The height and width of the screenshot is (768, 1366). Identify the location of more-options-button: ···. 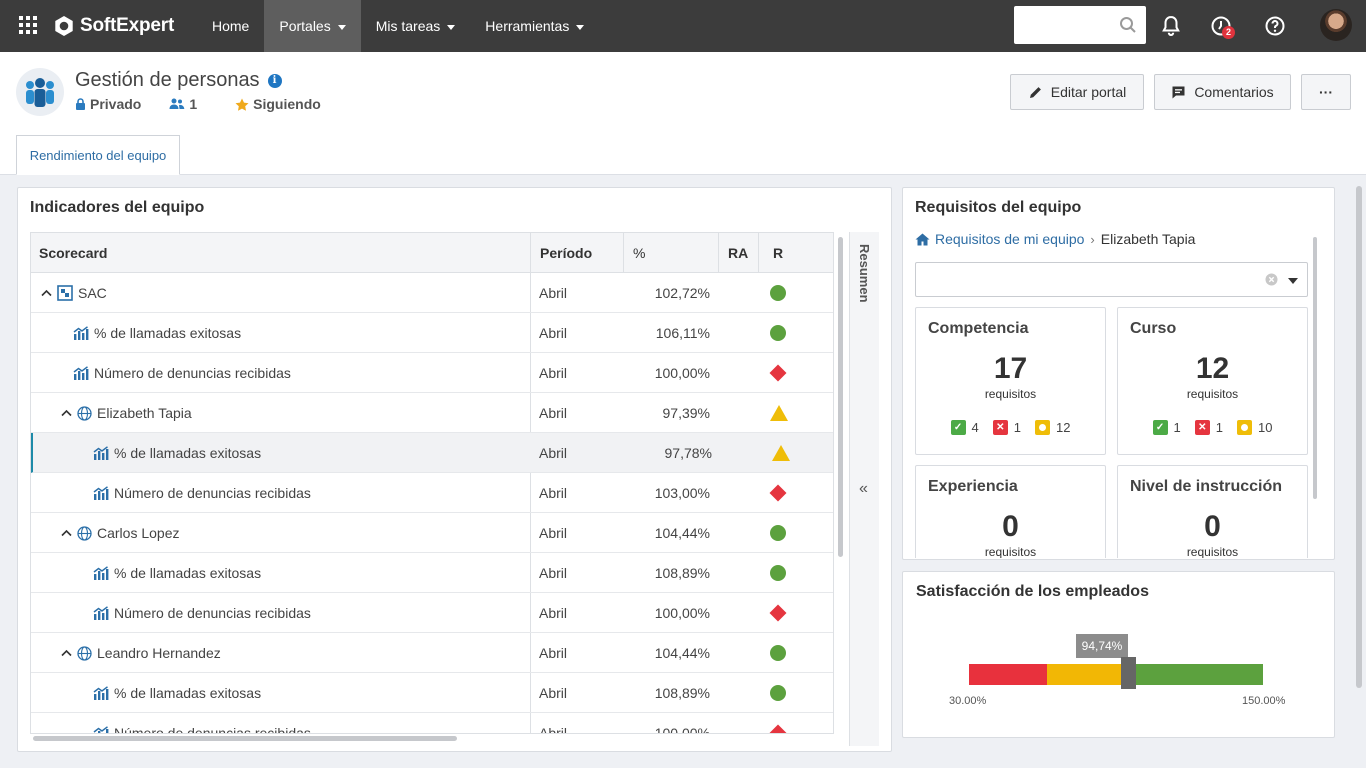
(1326, 92).